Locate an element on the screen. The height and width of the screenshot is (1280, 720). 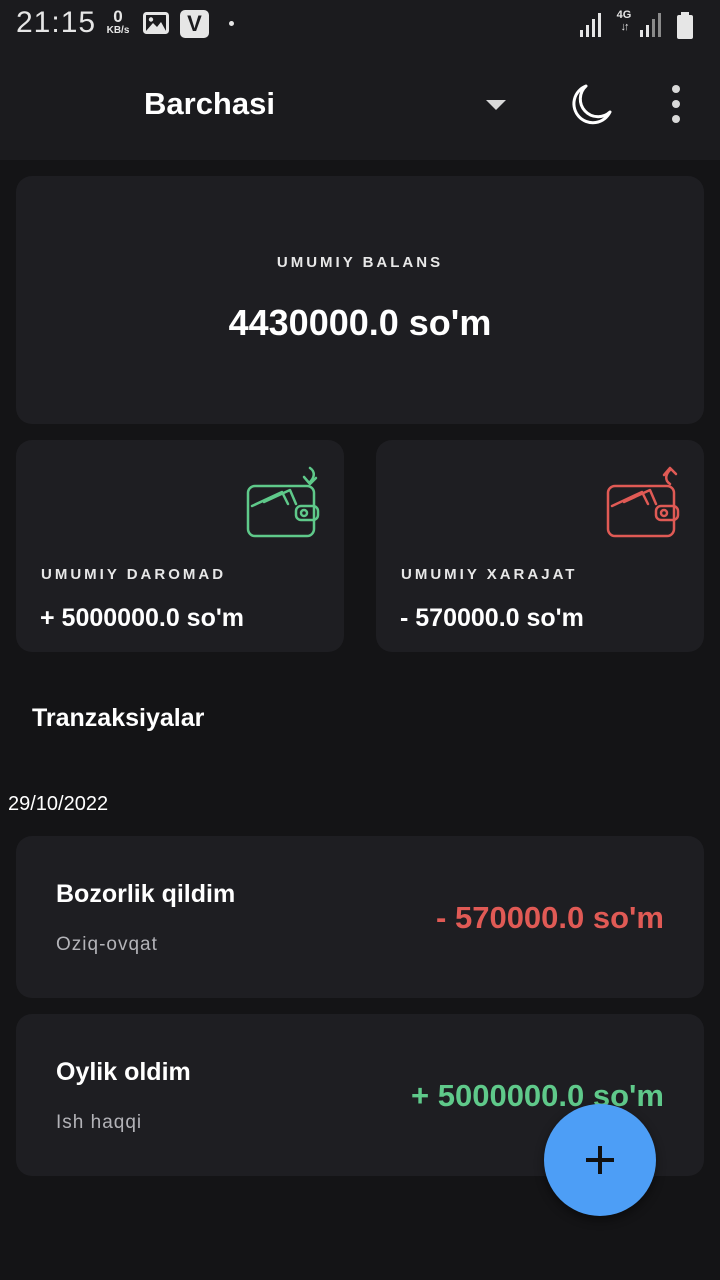
filter-title: Barchasi is located at coordinates (209, 104).